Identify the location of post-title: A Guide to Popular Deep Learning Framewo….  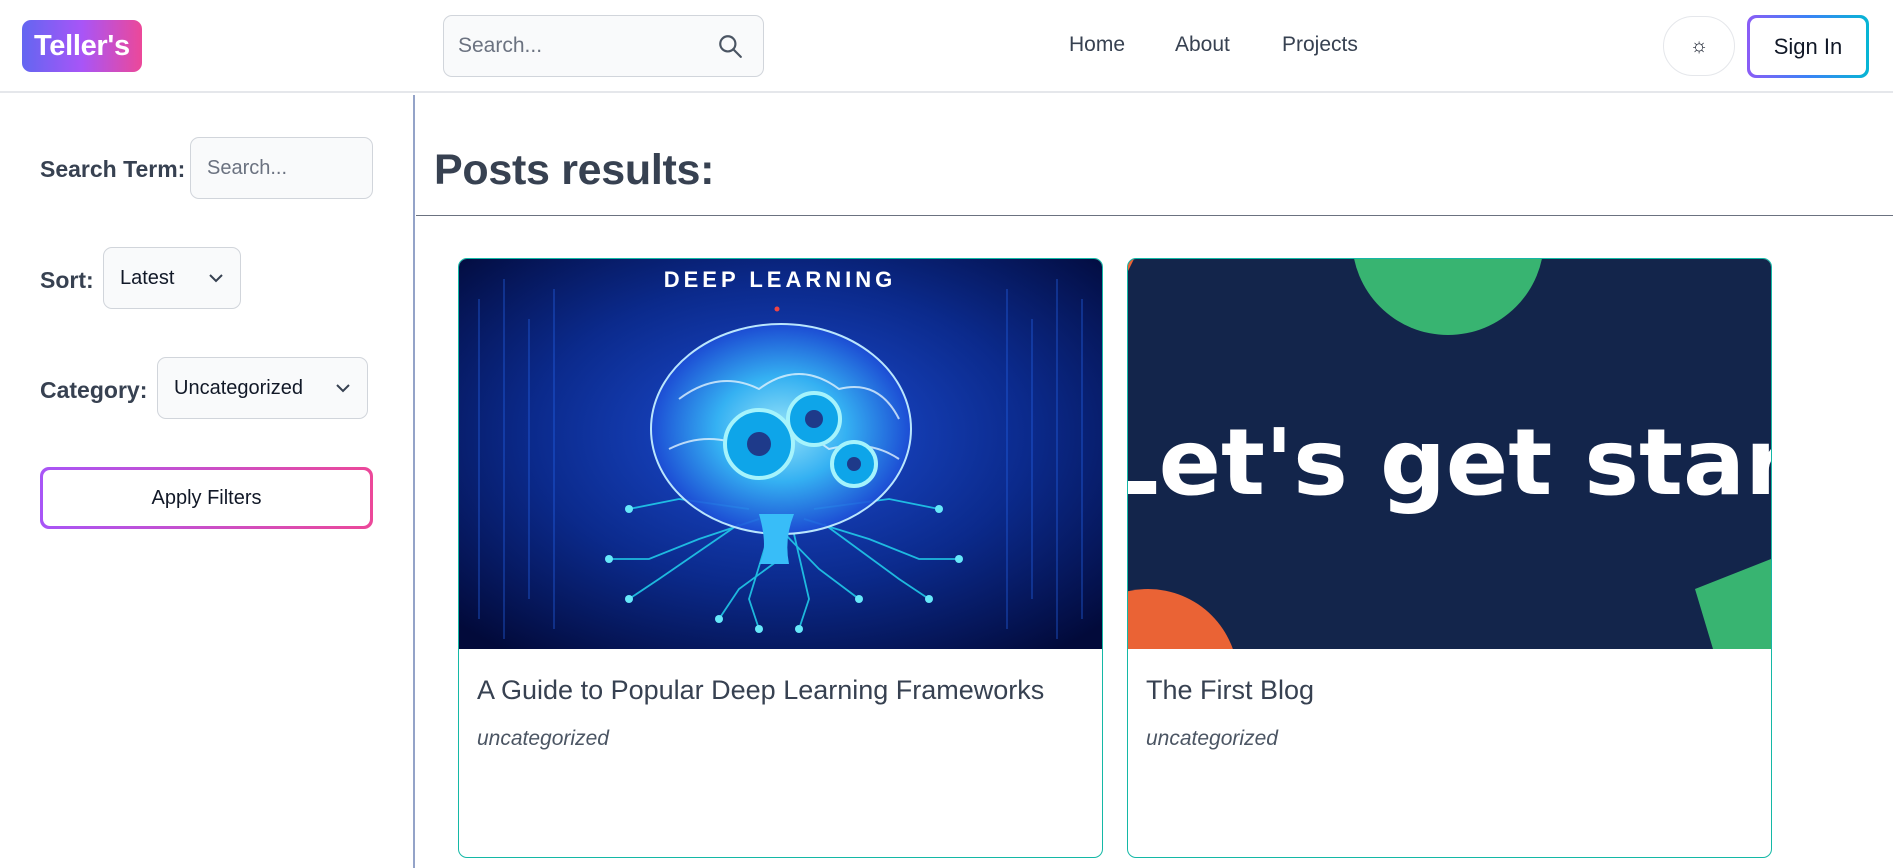
(760, 690).